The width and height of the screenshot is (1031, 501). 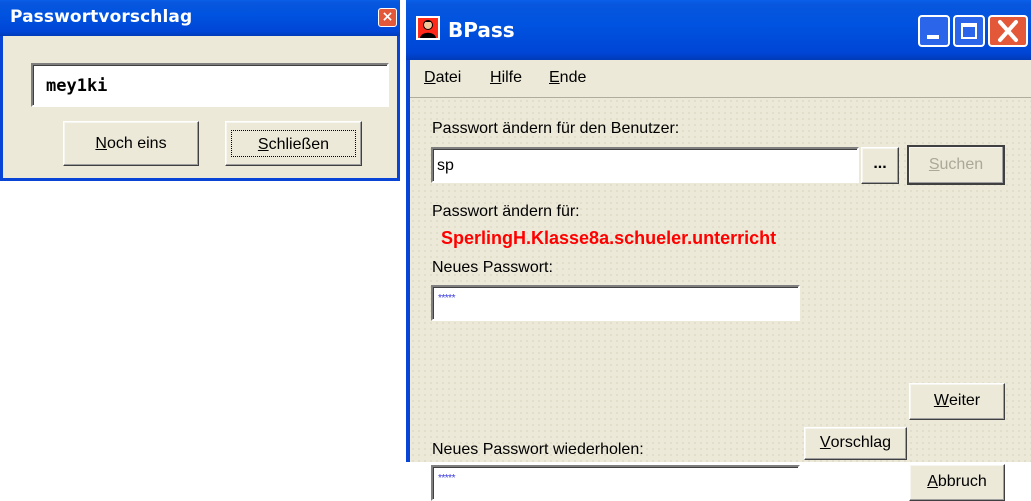 I want to click on bpass-titlebar: BPass, so click(x=718, y=30).